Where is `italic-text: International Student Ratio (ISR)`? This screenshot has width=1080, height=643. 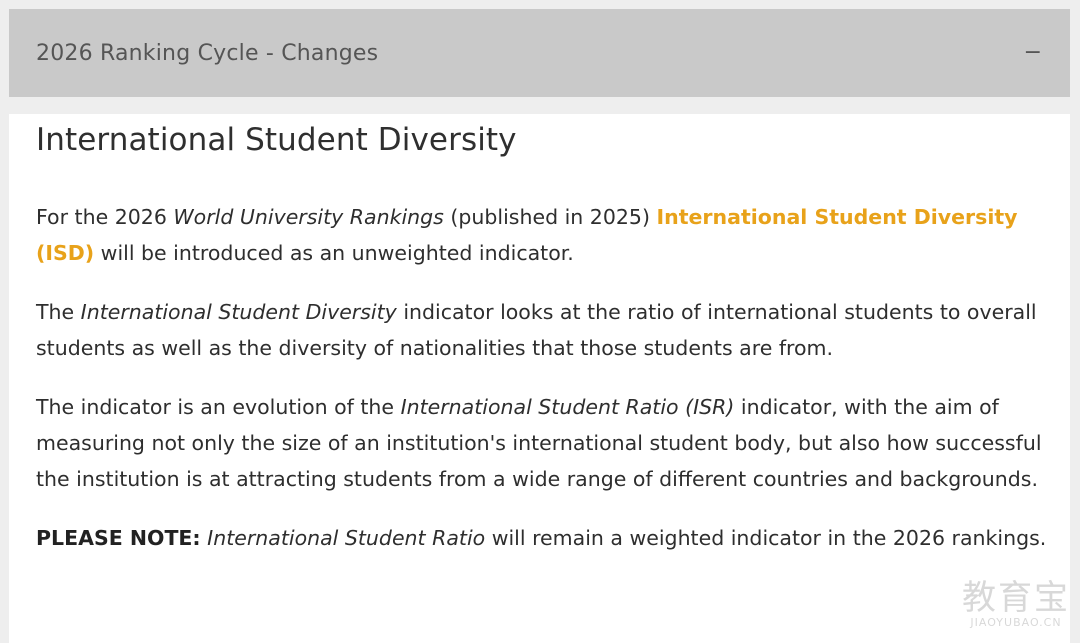
italic-text: International Student Ratio (ISR) is located at coordinates (567, 407).